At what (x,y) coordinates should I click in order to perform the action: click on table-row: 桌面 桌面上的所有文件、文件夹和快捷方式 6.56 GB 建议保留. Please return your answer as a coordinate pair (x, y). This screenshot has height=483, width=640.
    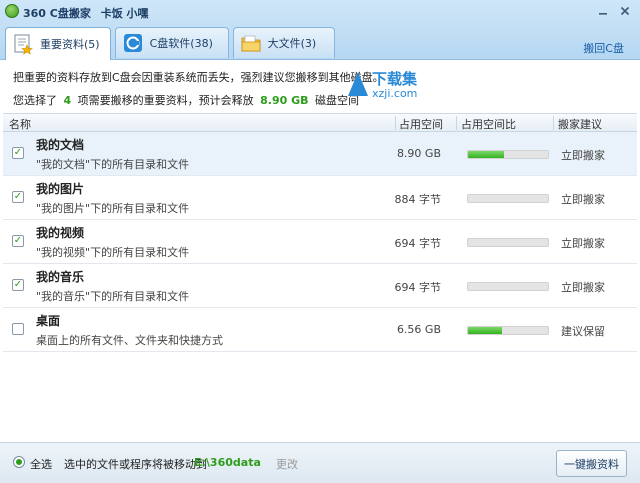
    Looking at the image, I should click on (320, 330).